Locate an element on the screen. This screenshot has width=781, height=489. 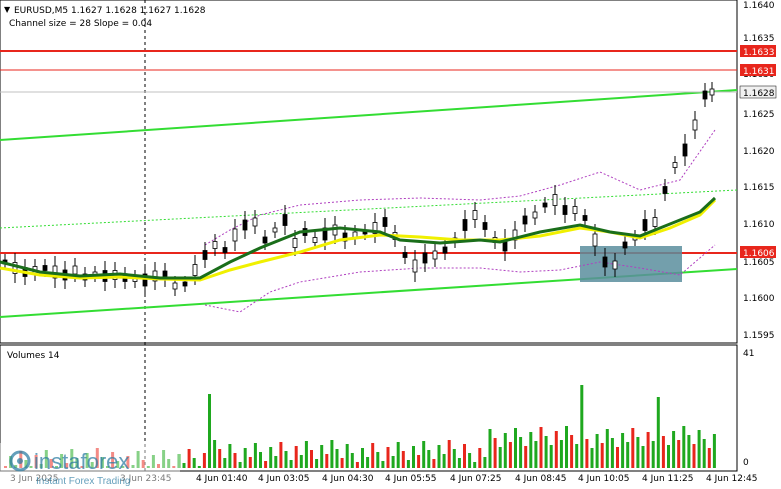
price-label: 1.1628 is located at coordinates (759, 94).